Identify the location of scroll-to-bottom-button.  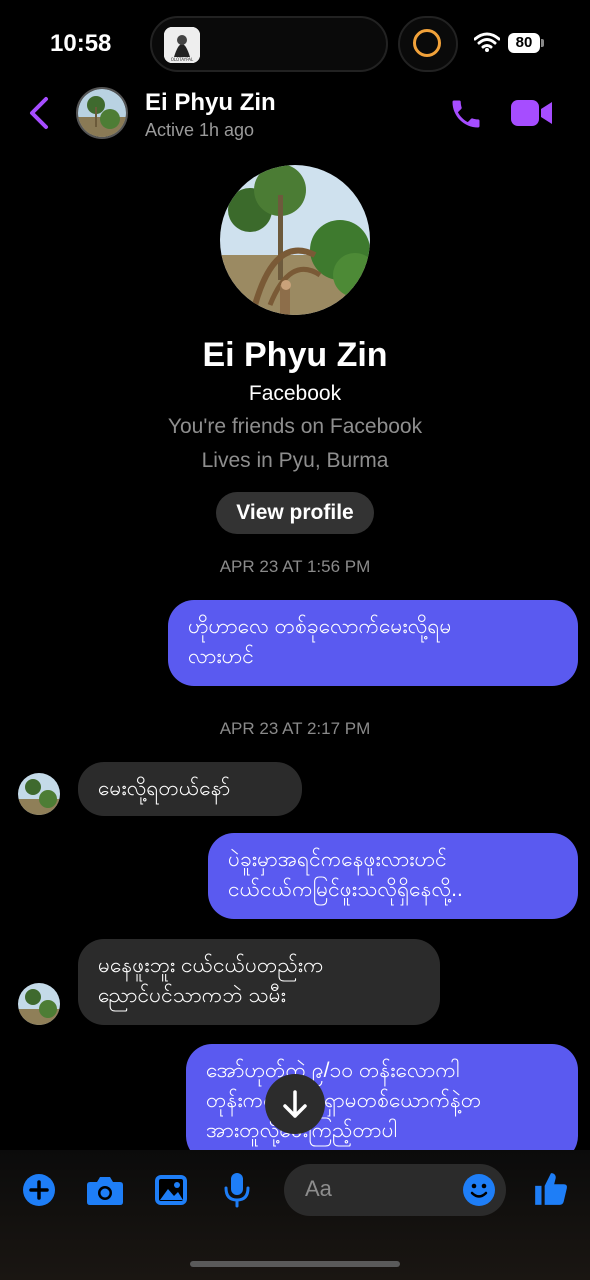
(295, 1104).